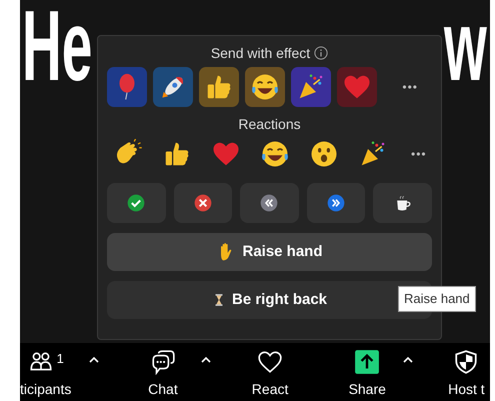 Image resolution: width=495 pixels, height=401 pixels. Describe the element at coordinates (260, 53) in the screenshot. I see `section-title: Send with effect` at that location.